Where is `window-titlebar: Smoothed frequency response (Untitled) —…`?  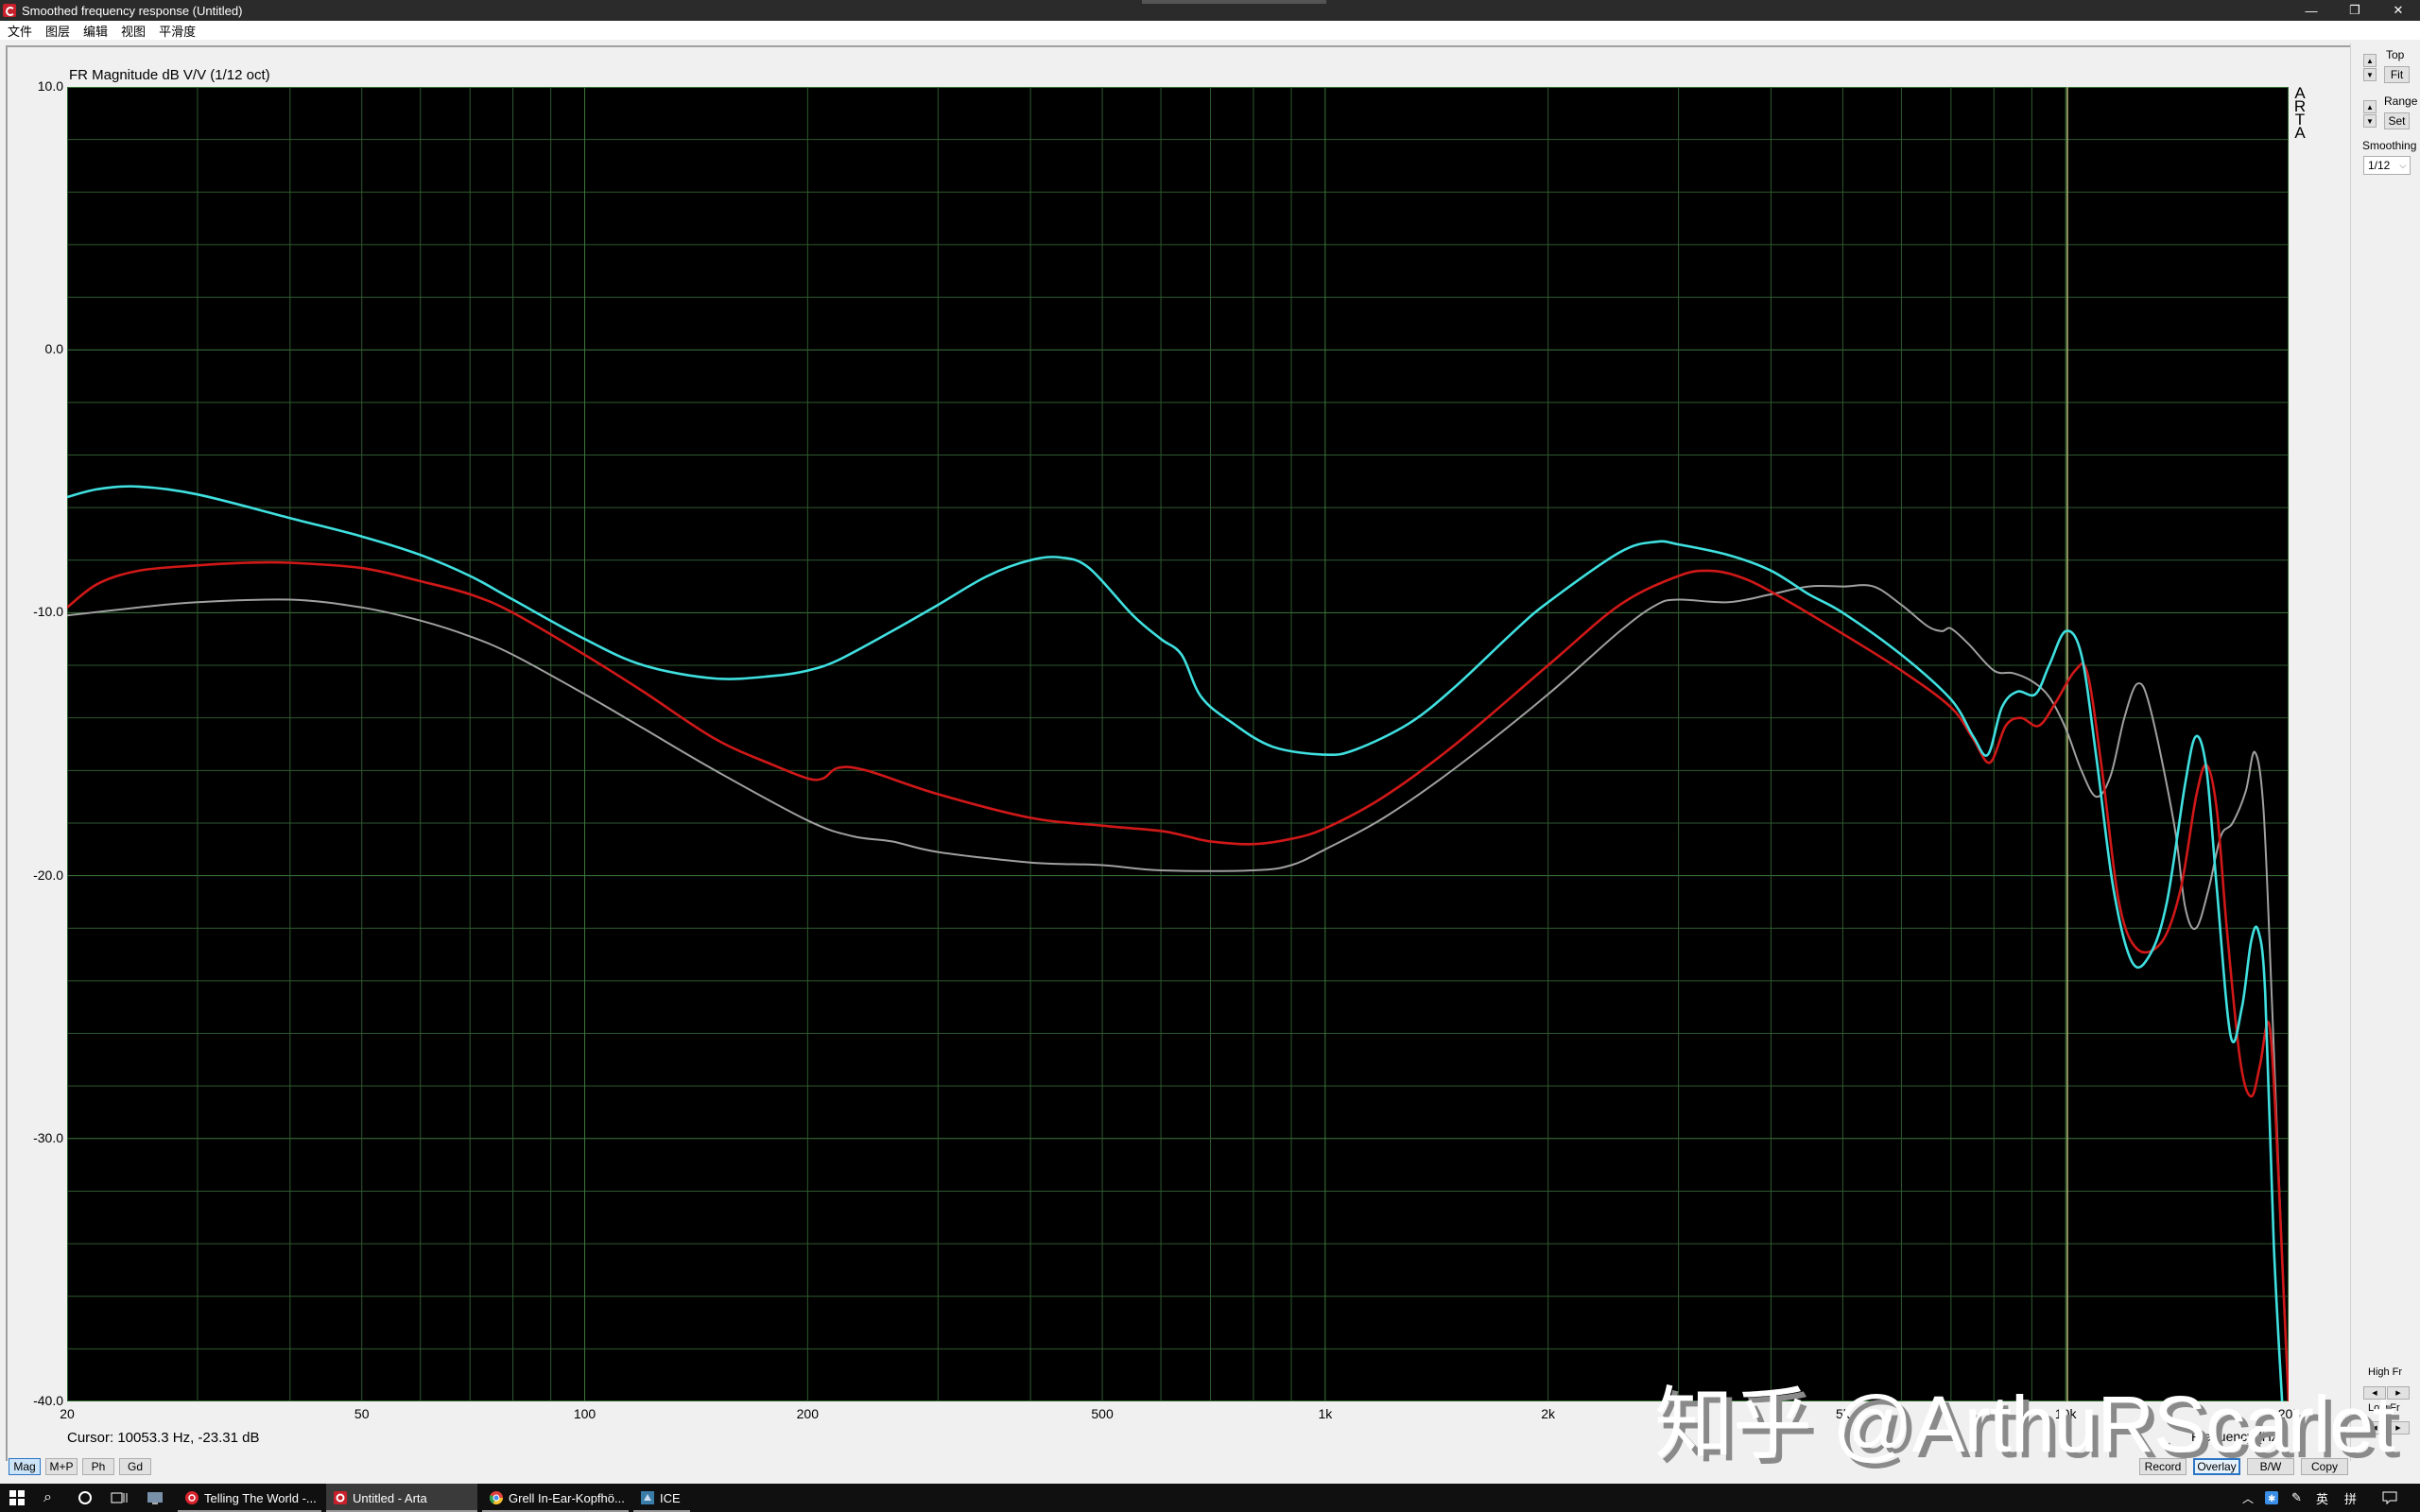
window-titlebar: Smoothed frequency response (Untitled) —… is located at coordinates (1210, 10).